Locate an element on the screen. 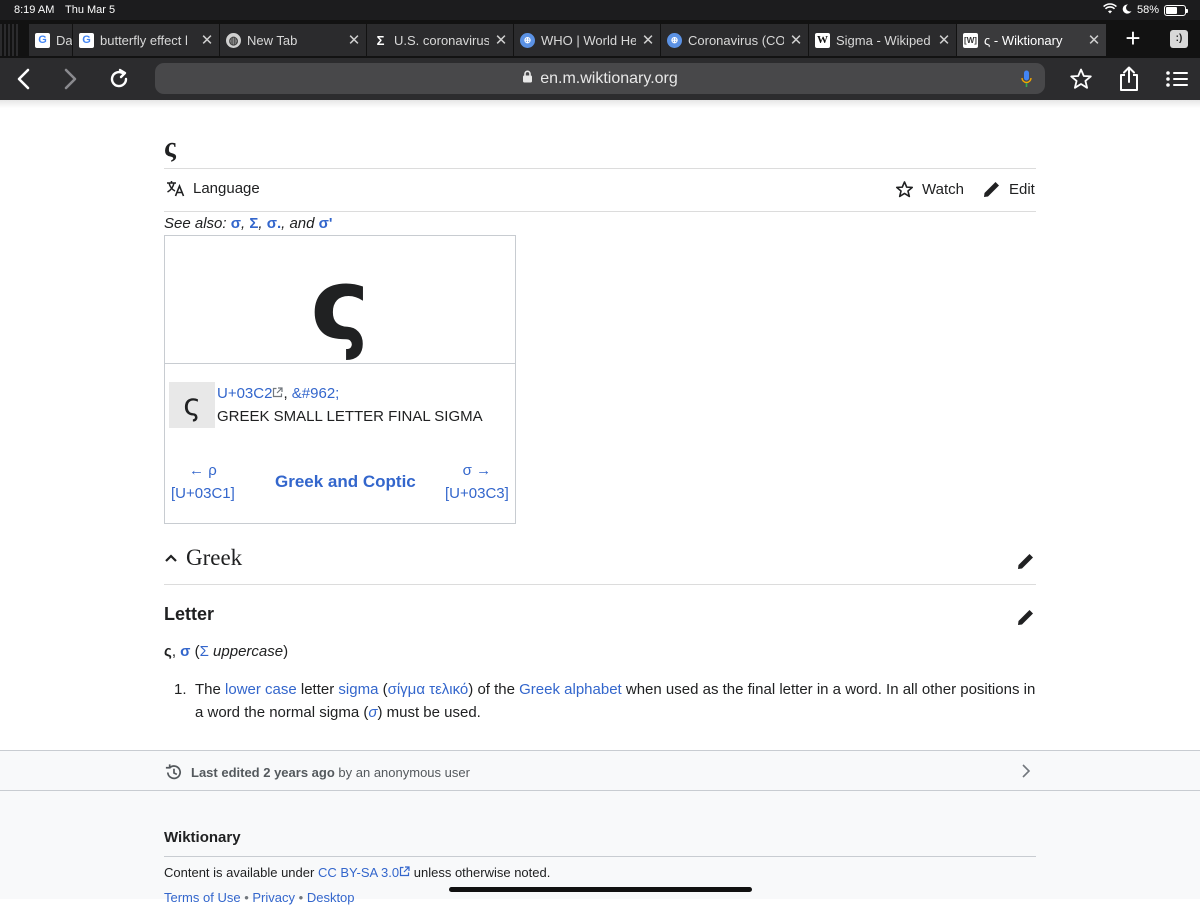 The height and width of the screenshot is (905, 1200). battery-icon is located at coordinates (1176, 10).